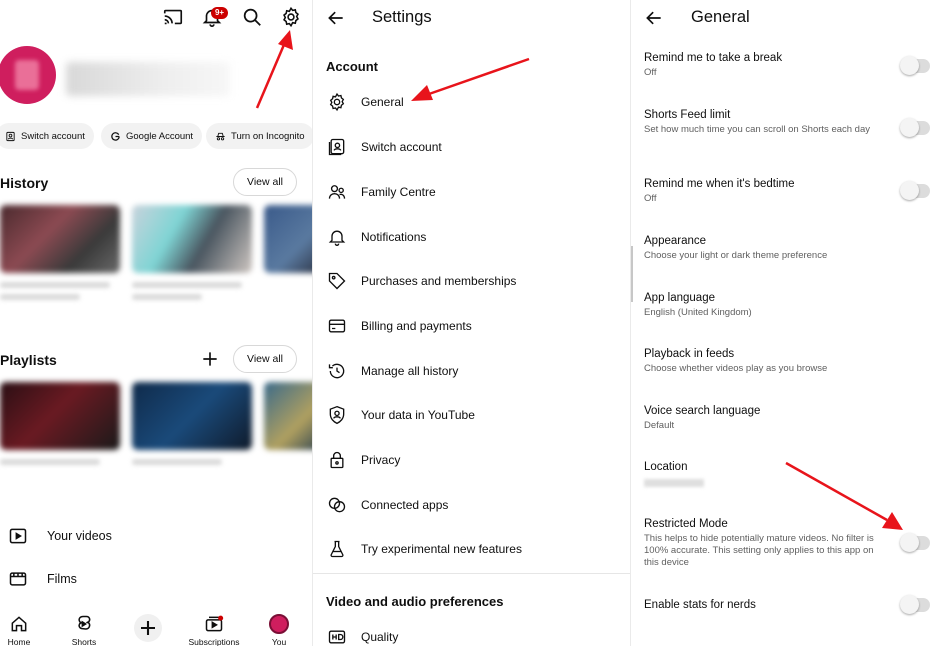  Describe the element at coordinates (252, 17) in the screenshot. I see `search-icon` at that location.